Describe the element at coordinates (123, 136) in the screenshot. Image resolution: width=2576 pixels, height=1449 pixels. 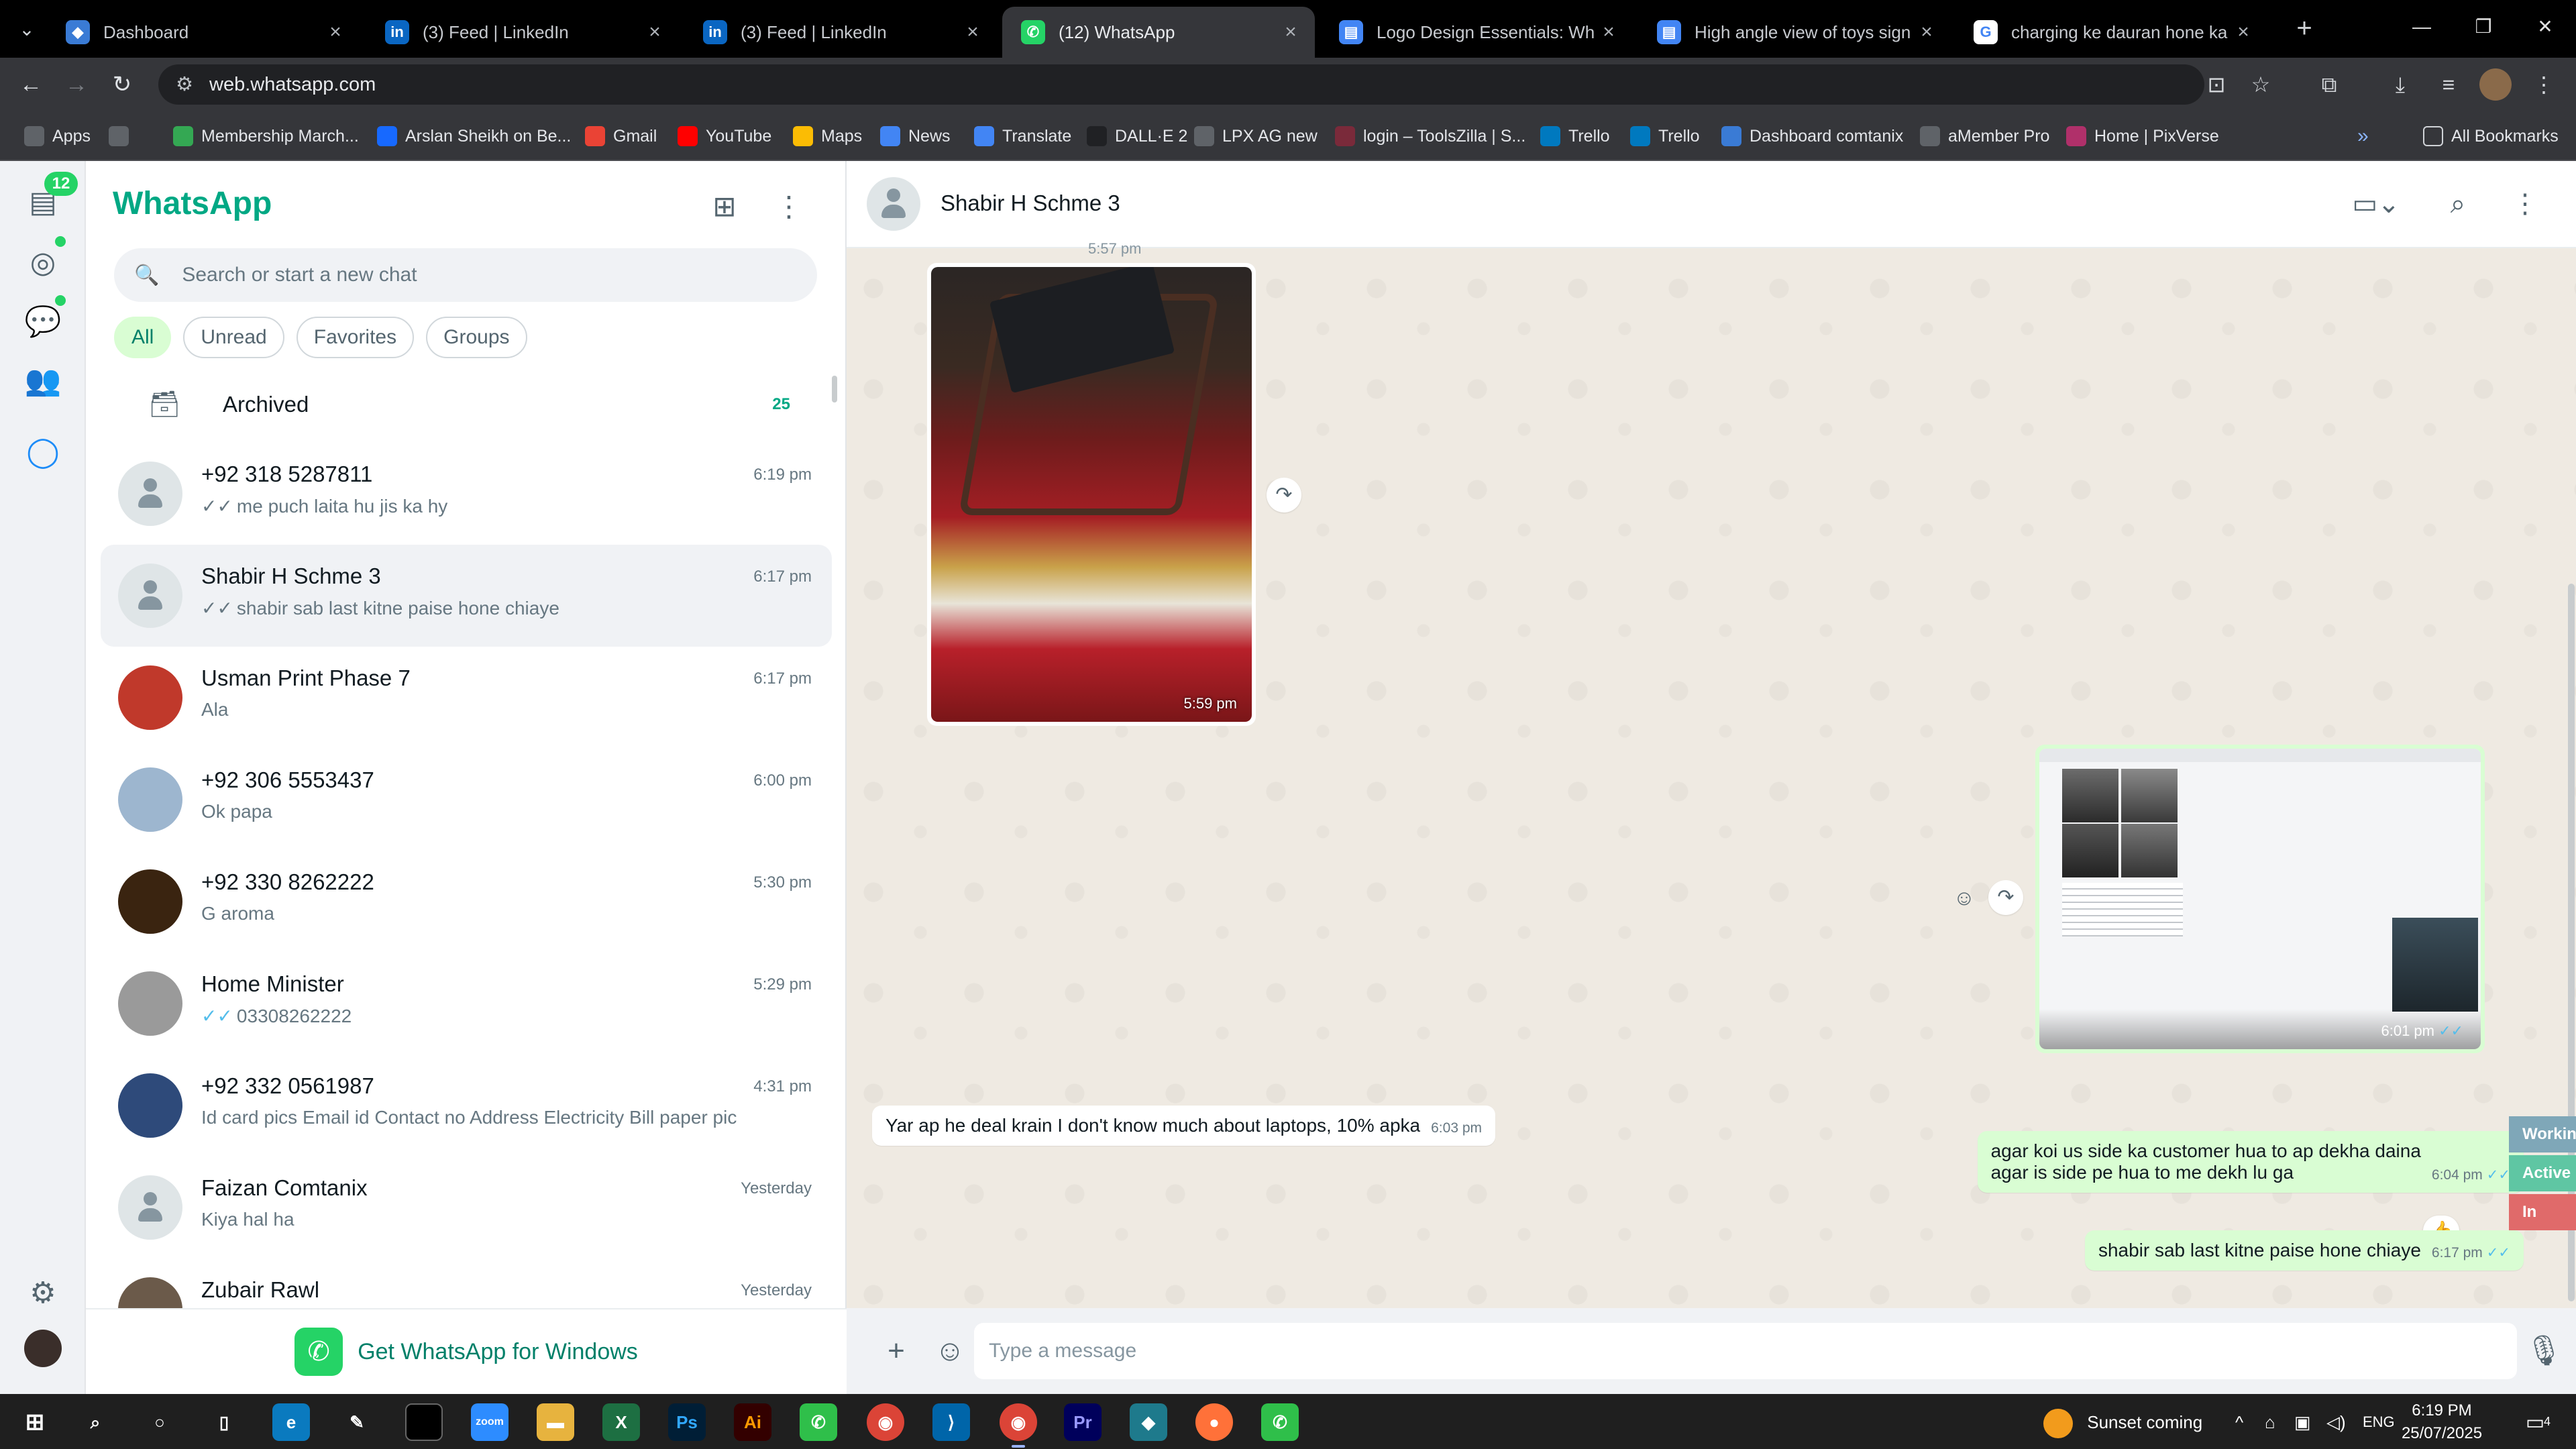
I see `bookmark-item` at that location.